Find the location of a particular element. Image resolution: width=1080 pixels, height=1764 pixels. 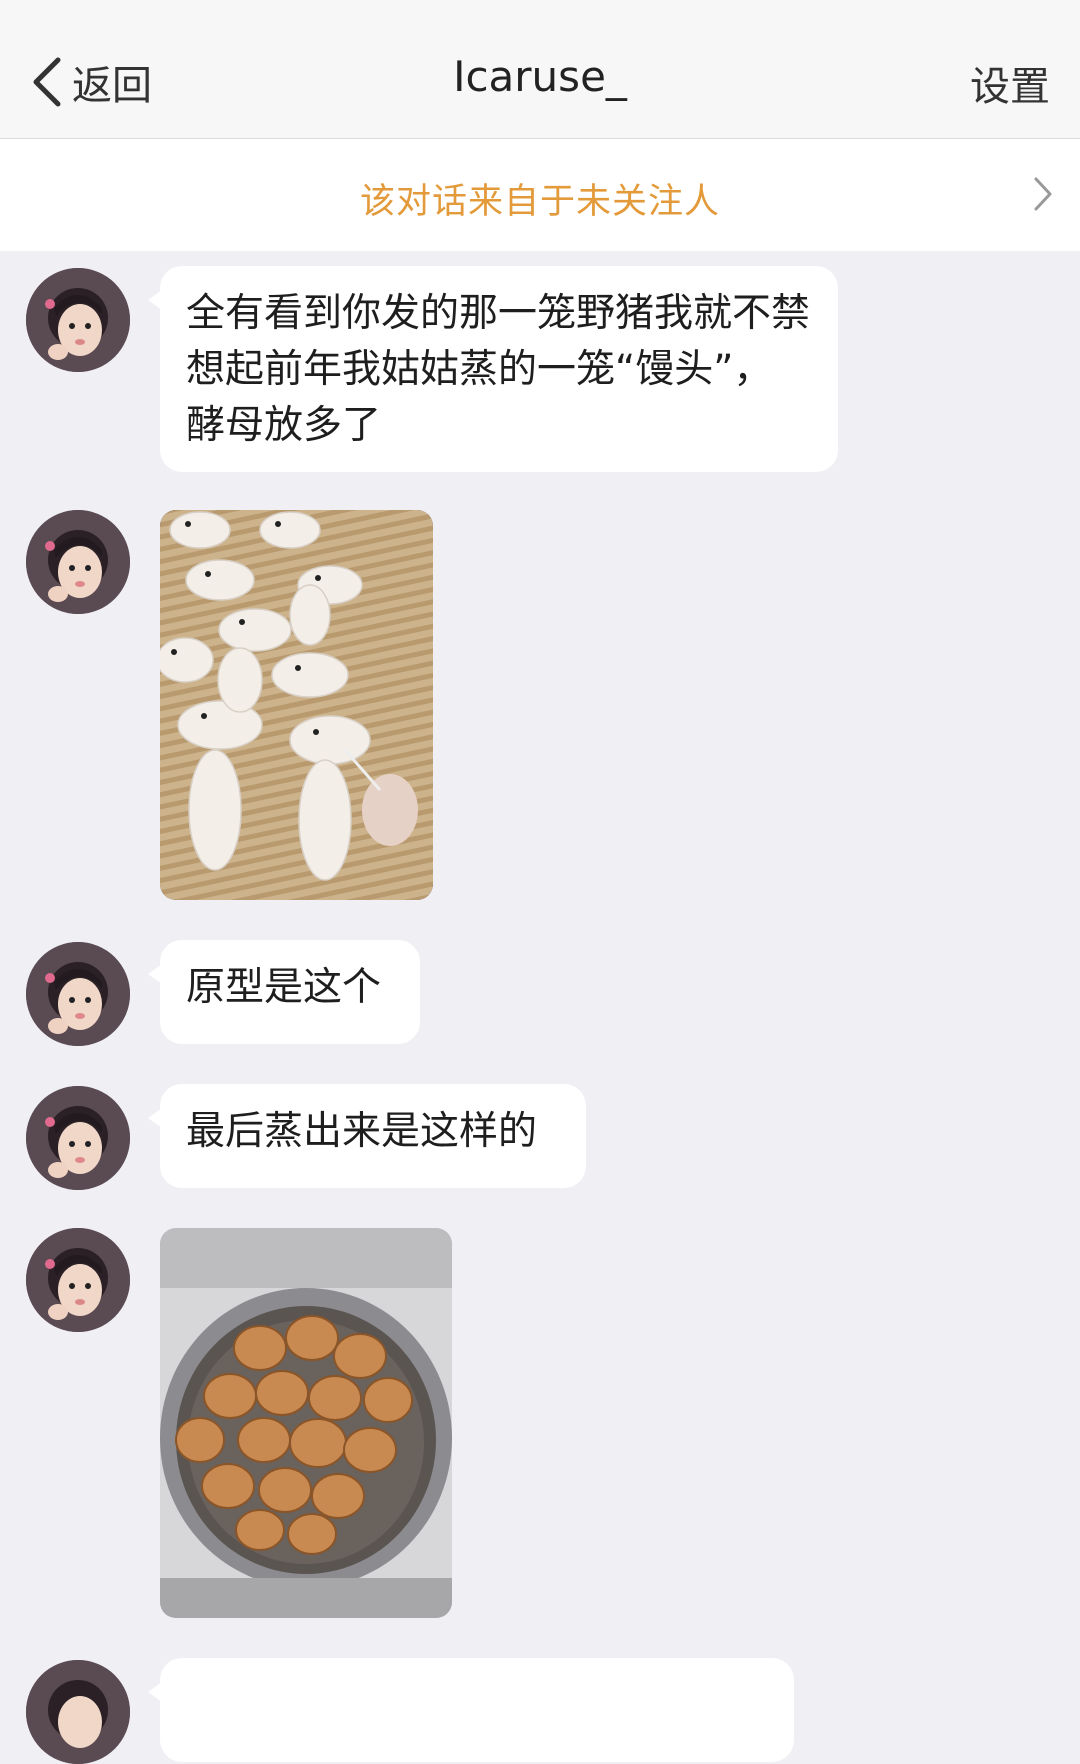

steamed-buns-photo is located at coordinates (306, 1423).